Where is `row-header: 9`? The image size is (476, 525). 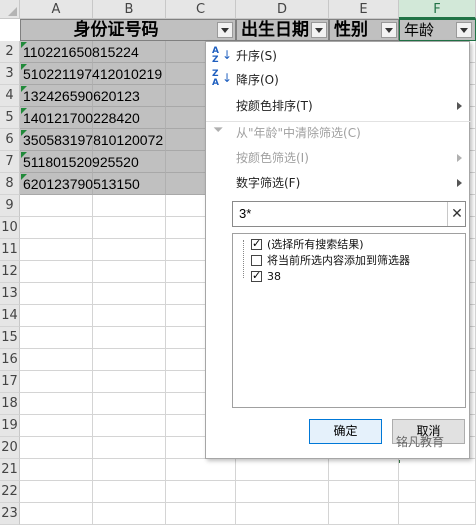 row-header: 9 is located at coordinates (10, 206).